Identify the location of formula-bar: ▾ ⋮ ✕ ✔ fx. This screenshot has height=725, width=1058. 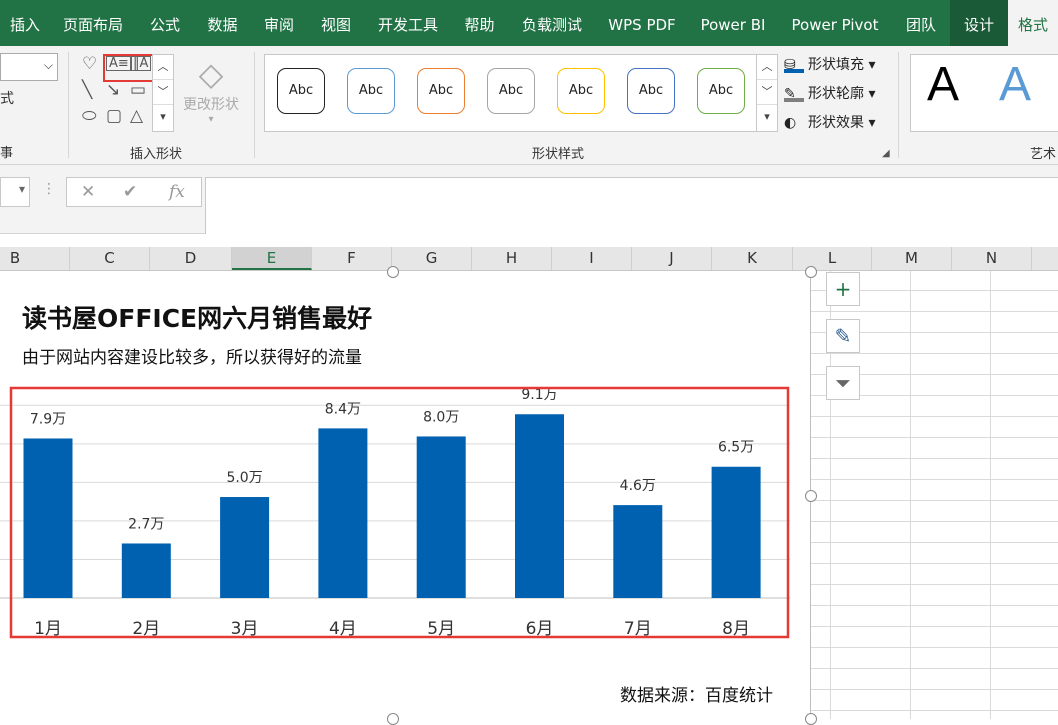
(529, 199).